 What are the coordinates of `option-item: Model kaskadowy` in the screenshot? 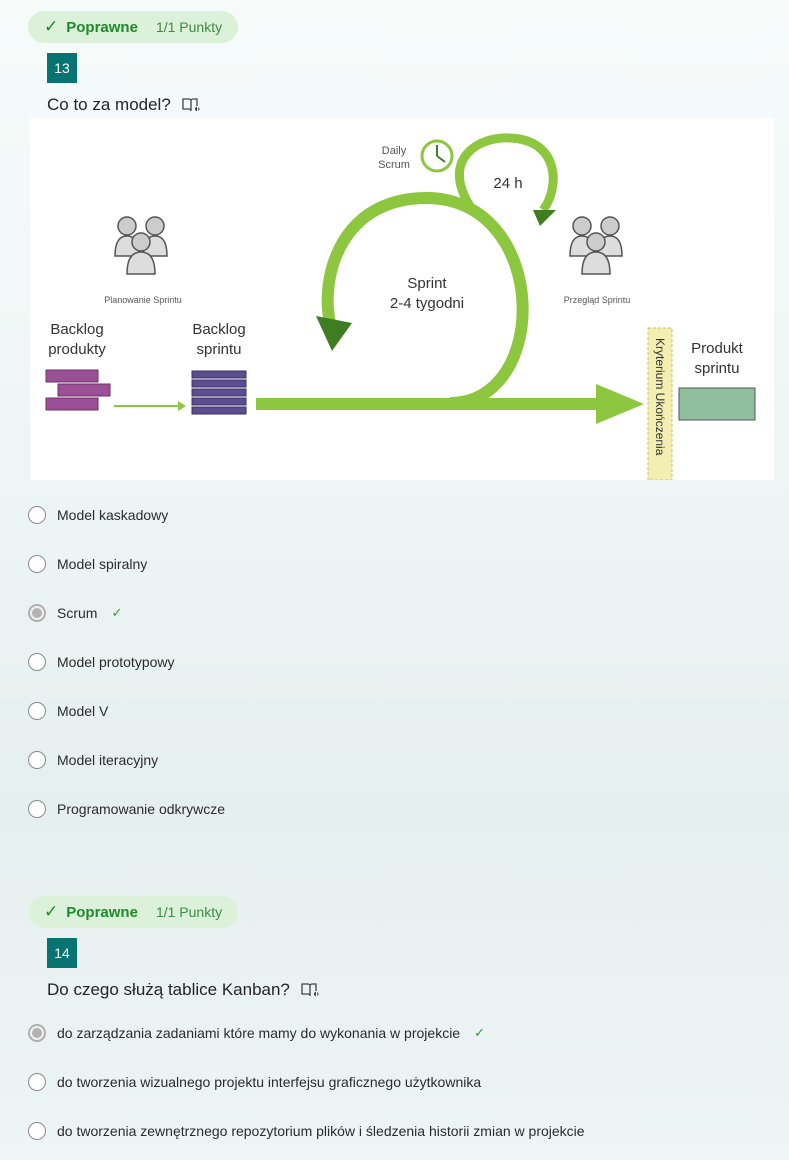 It's located at (98, 515).